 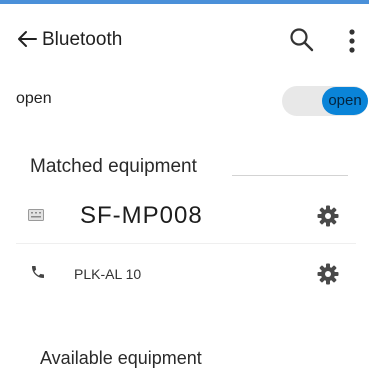 I want to click on available-equipment-title: Available equipment, so click(x=121, y=358).